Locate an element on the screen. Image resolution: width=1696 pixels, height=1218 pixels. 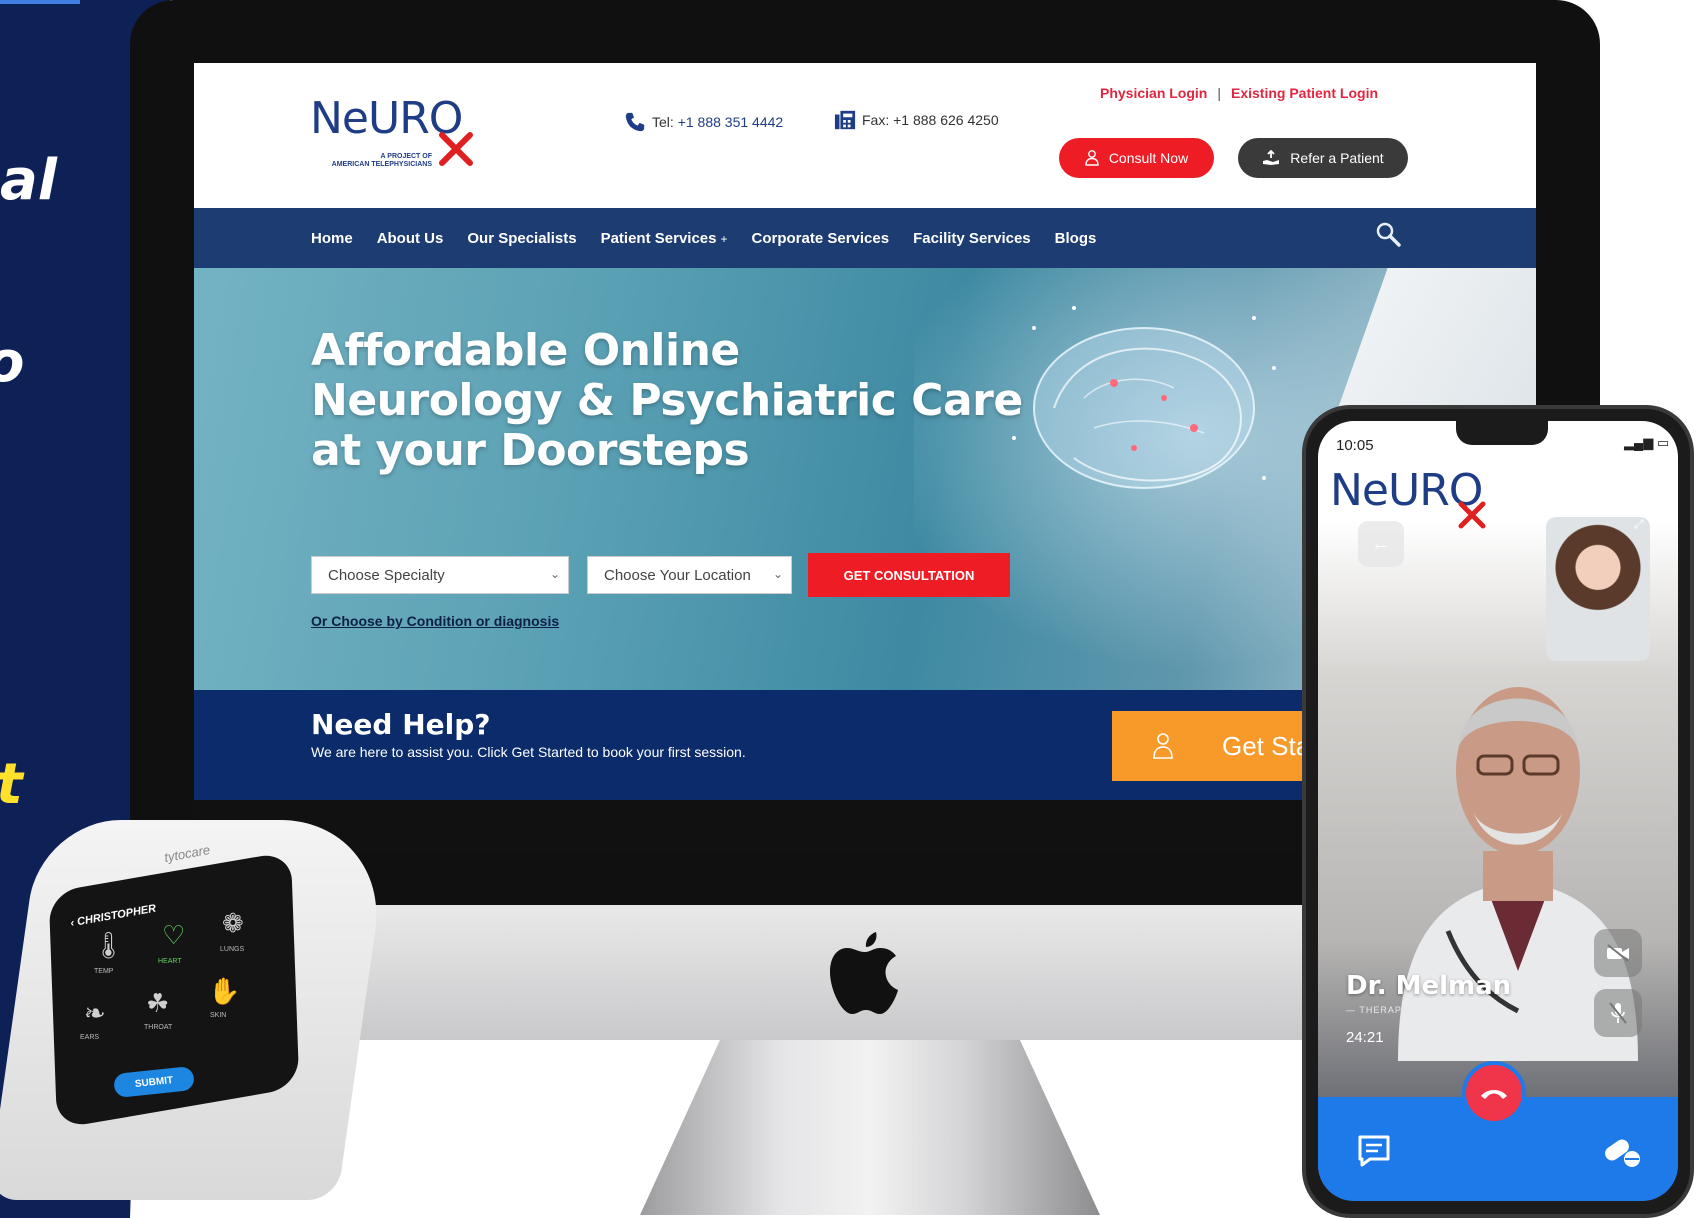
hand-upload-icon is located at coordinates (1271, 157).